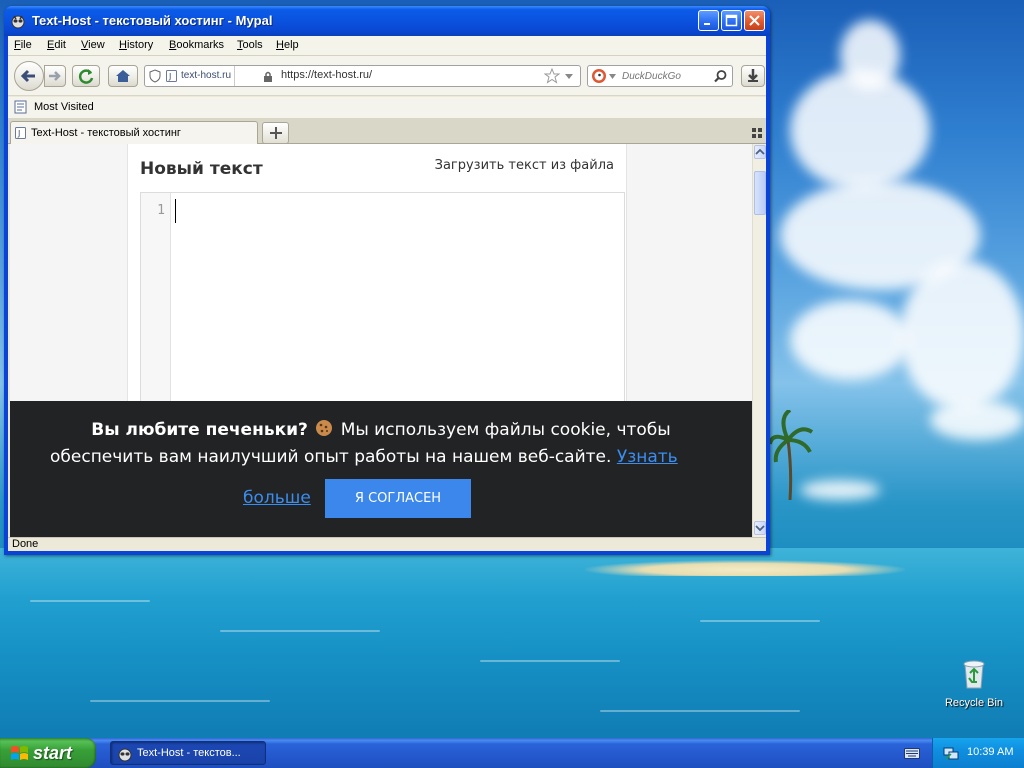 This screenshot has height=768, width=1024. What do you see at coordinates (387, 108) in the screenshot?
I see `bookmarks-toolbar: Most Visited` at bounding box center [387, 108].